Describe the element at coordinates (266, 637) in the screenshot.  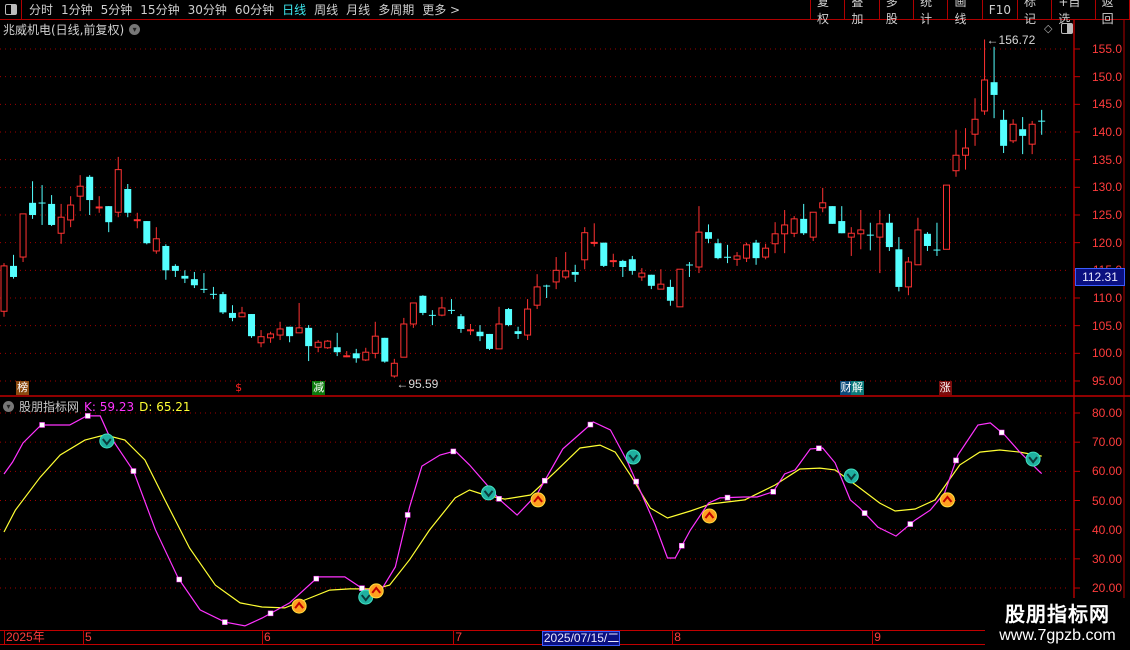
I see `time-tick-label: 6` at that location.